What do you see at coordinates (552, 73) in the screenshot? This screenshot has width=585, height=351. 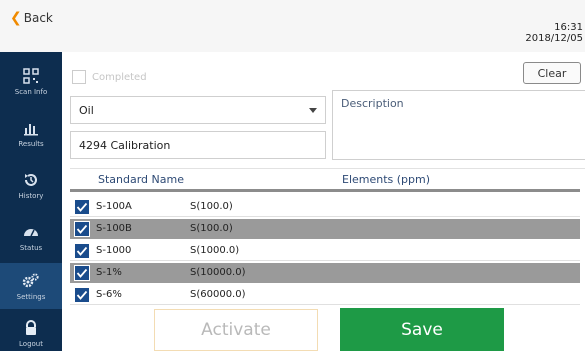 I see `clear-button: Clear` at bounding box center [552, 73].